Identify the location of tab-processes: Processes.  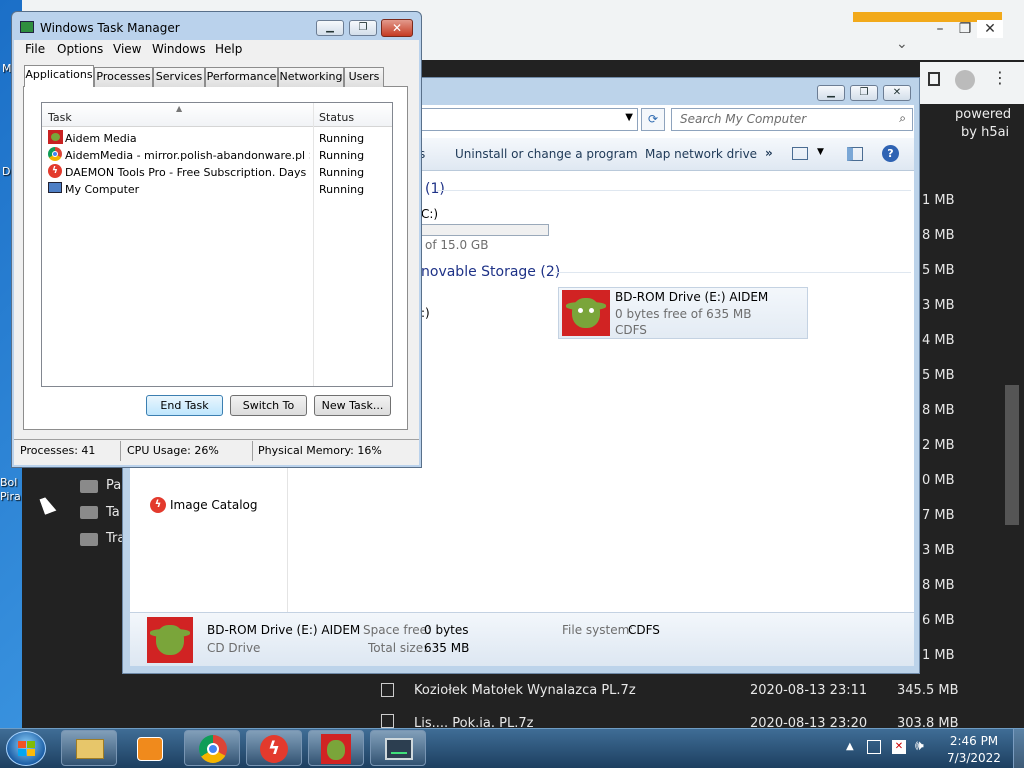
(123, 77).